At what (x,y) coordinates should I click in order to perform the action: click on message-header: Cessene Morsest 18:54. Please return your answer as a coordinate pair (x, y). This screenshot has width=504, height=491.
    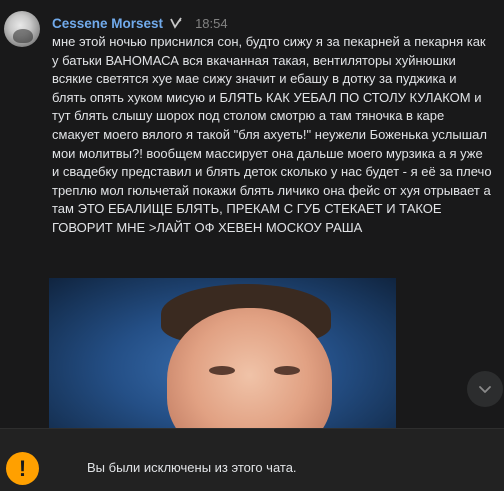
    Looking at the image, I should click on (140, 23).